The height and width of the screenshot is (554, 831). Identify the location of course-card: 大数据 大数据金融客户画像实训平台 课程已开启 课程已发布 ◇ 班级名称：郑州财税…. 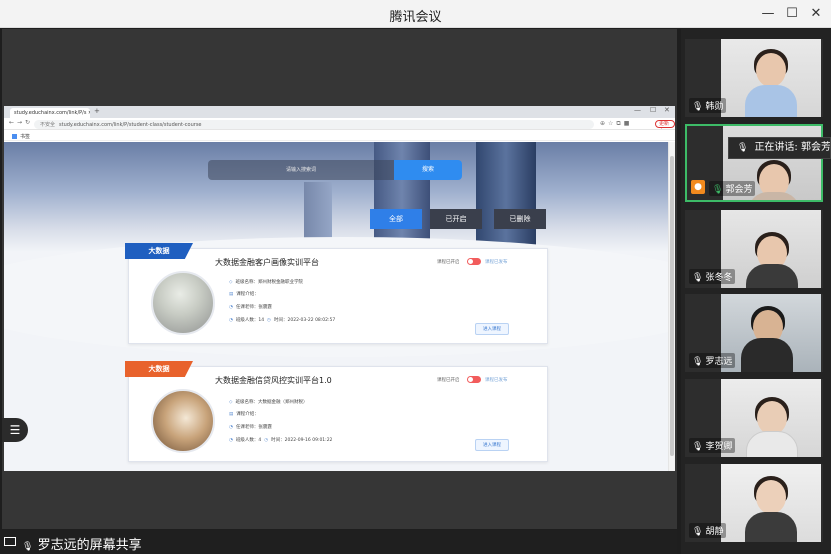
(336, 293).